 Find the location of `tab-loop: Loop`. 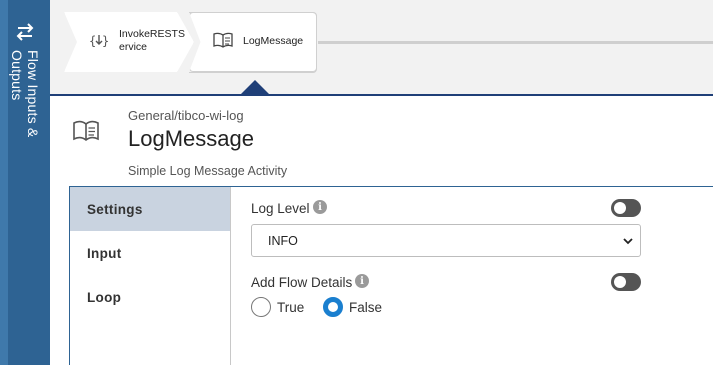

tab-loop: Loop is located at coordinates (150, 297).